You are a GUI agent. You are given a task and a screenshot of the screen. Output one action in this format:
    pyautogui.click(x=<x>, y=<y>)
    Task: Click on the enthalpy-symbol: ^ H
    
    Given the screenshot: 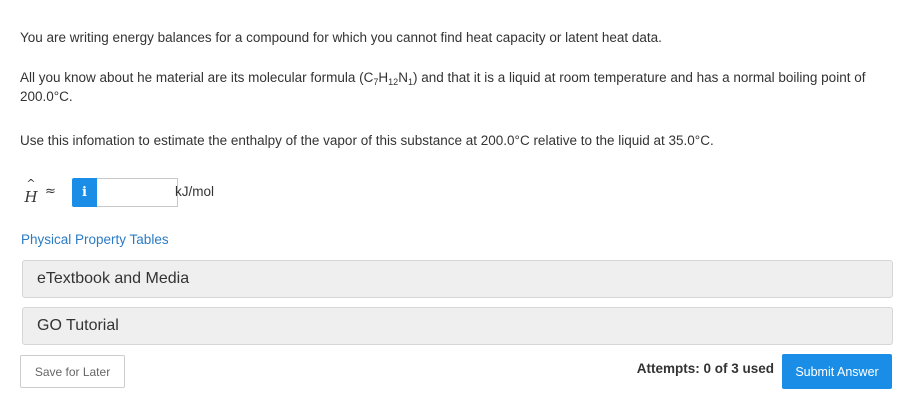 What is the action you would take?
    pyautogui.click(x=31, y=192)
    